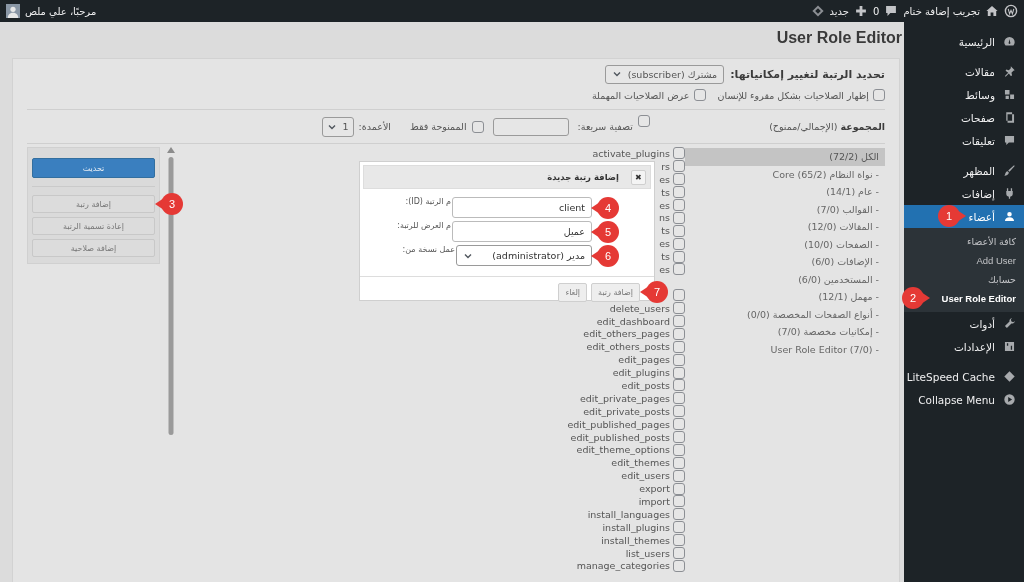  What do you see at coordinates (827, 349) in the screenshot?
I see `group-item: - User Role Editor (7/0)` at bounding box center [827, 349].